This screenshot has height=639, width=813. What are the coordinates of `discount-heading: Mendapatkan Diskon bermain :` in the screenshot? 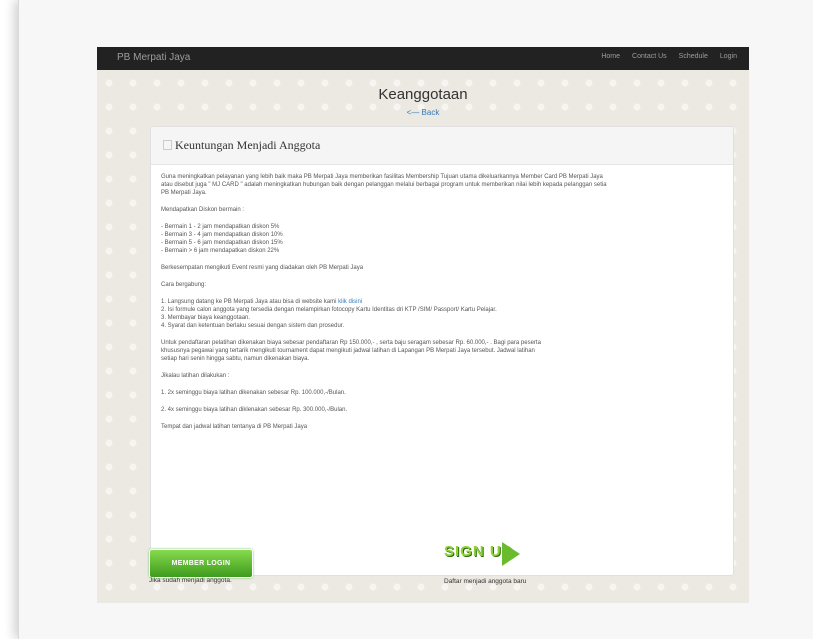 It's located at (203, 210).